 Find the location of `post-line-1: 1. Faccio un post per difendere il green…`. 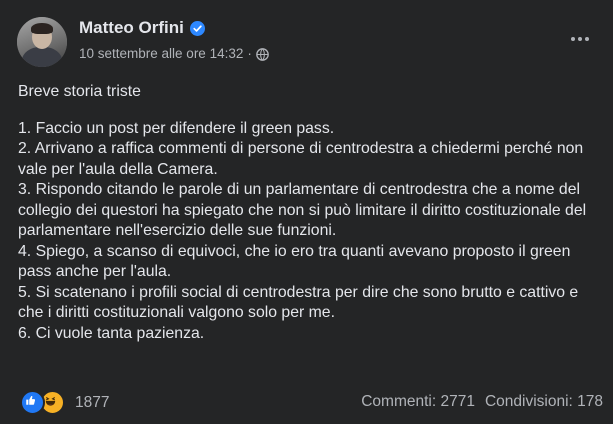

post-line-1: 1. Faccio un post per difendere il green… is located at coordinates (176, 128).